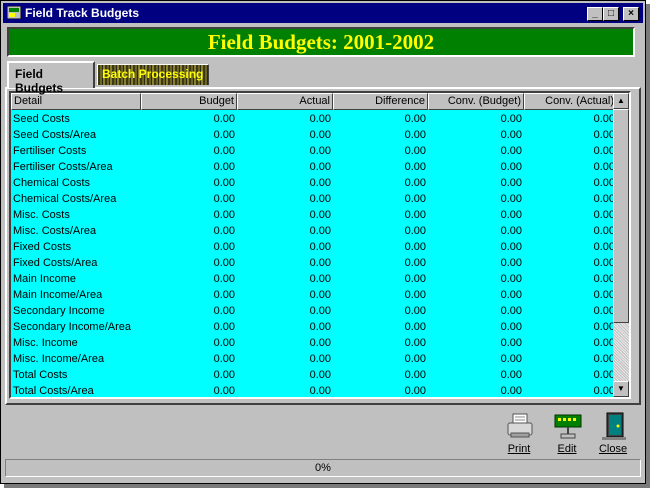 This screenshot has height=492, width=652. I want to click on app-icon, so click(14, 12).